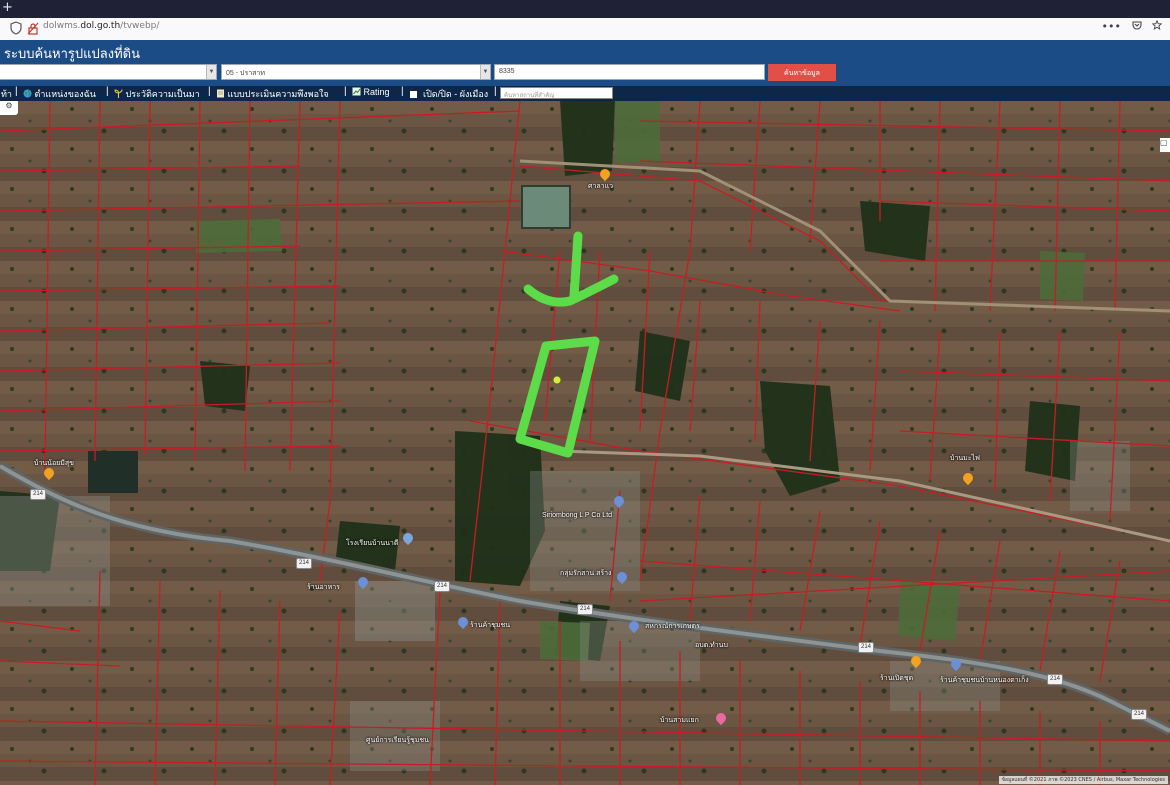  Describe the element at coordinates (33, 28) in the screenshot. I see `lock-icon` at that location.